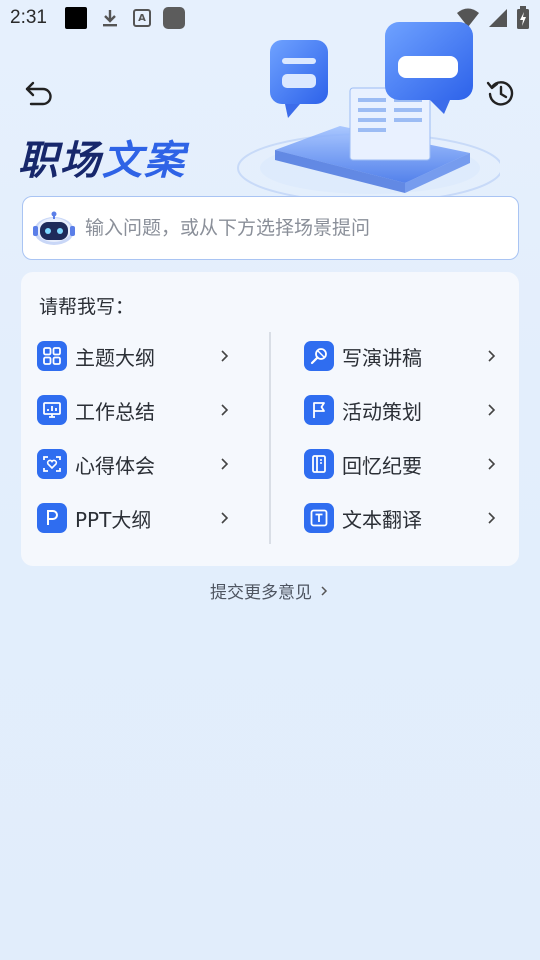  What do you see at coordinates (28, 17) in the screenshot?
I see `status-time: 2:31` at bounding box center [28, 17].